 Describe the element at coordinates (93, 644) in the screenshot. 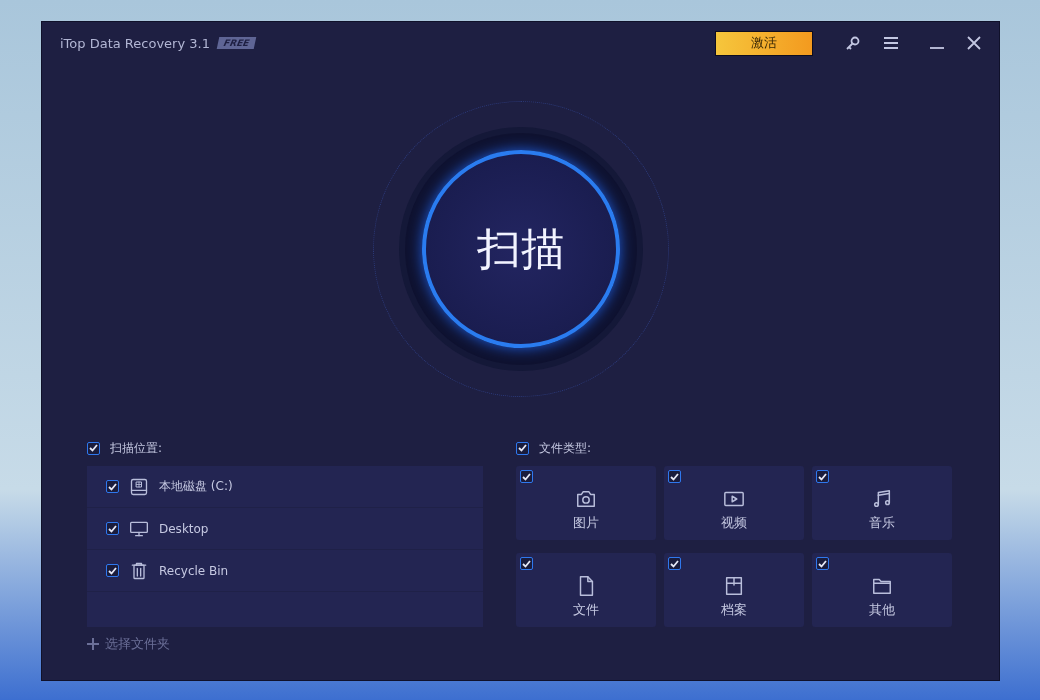

I see `plus-icon` at that location.